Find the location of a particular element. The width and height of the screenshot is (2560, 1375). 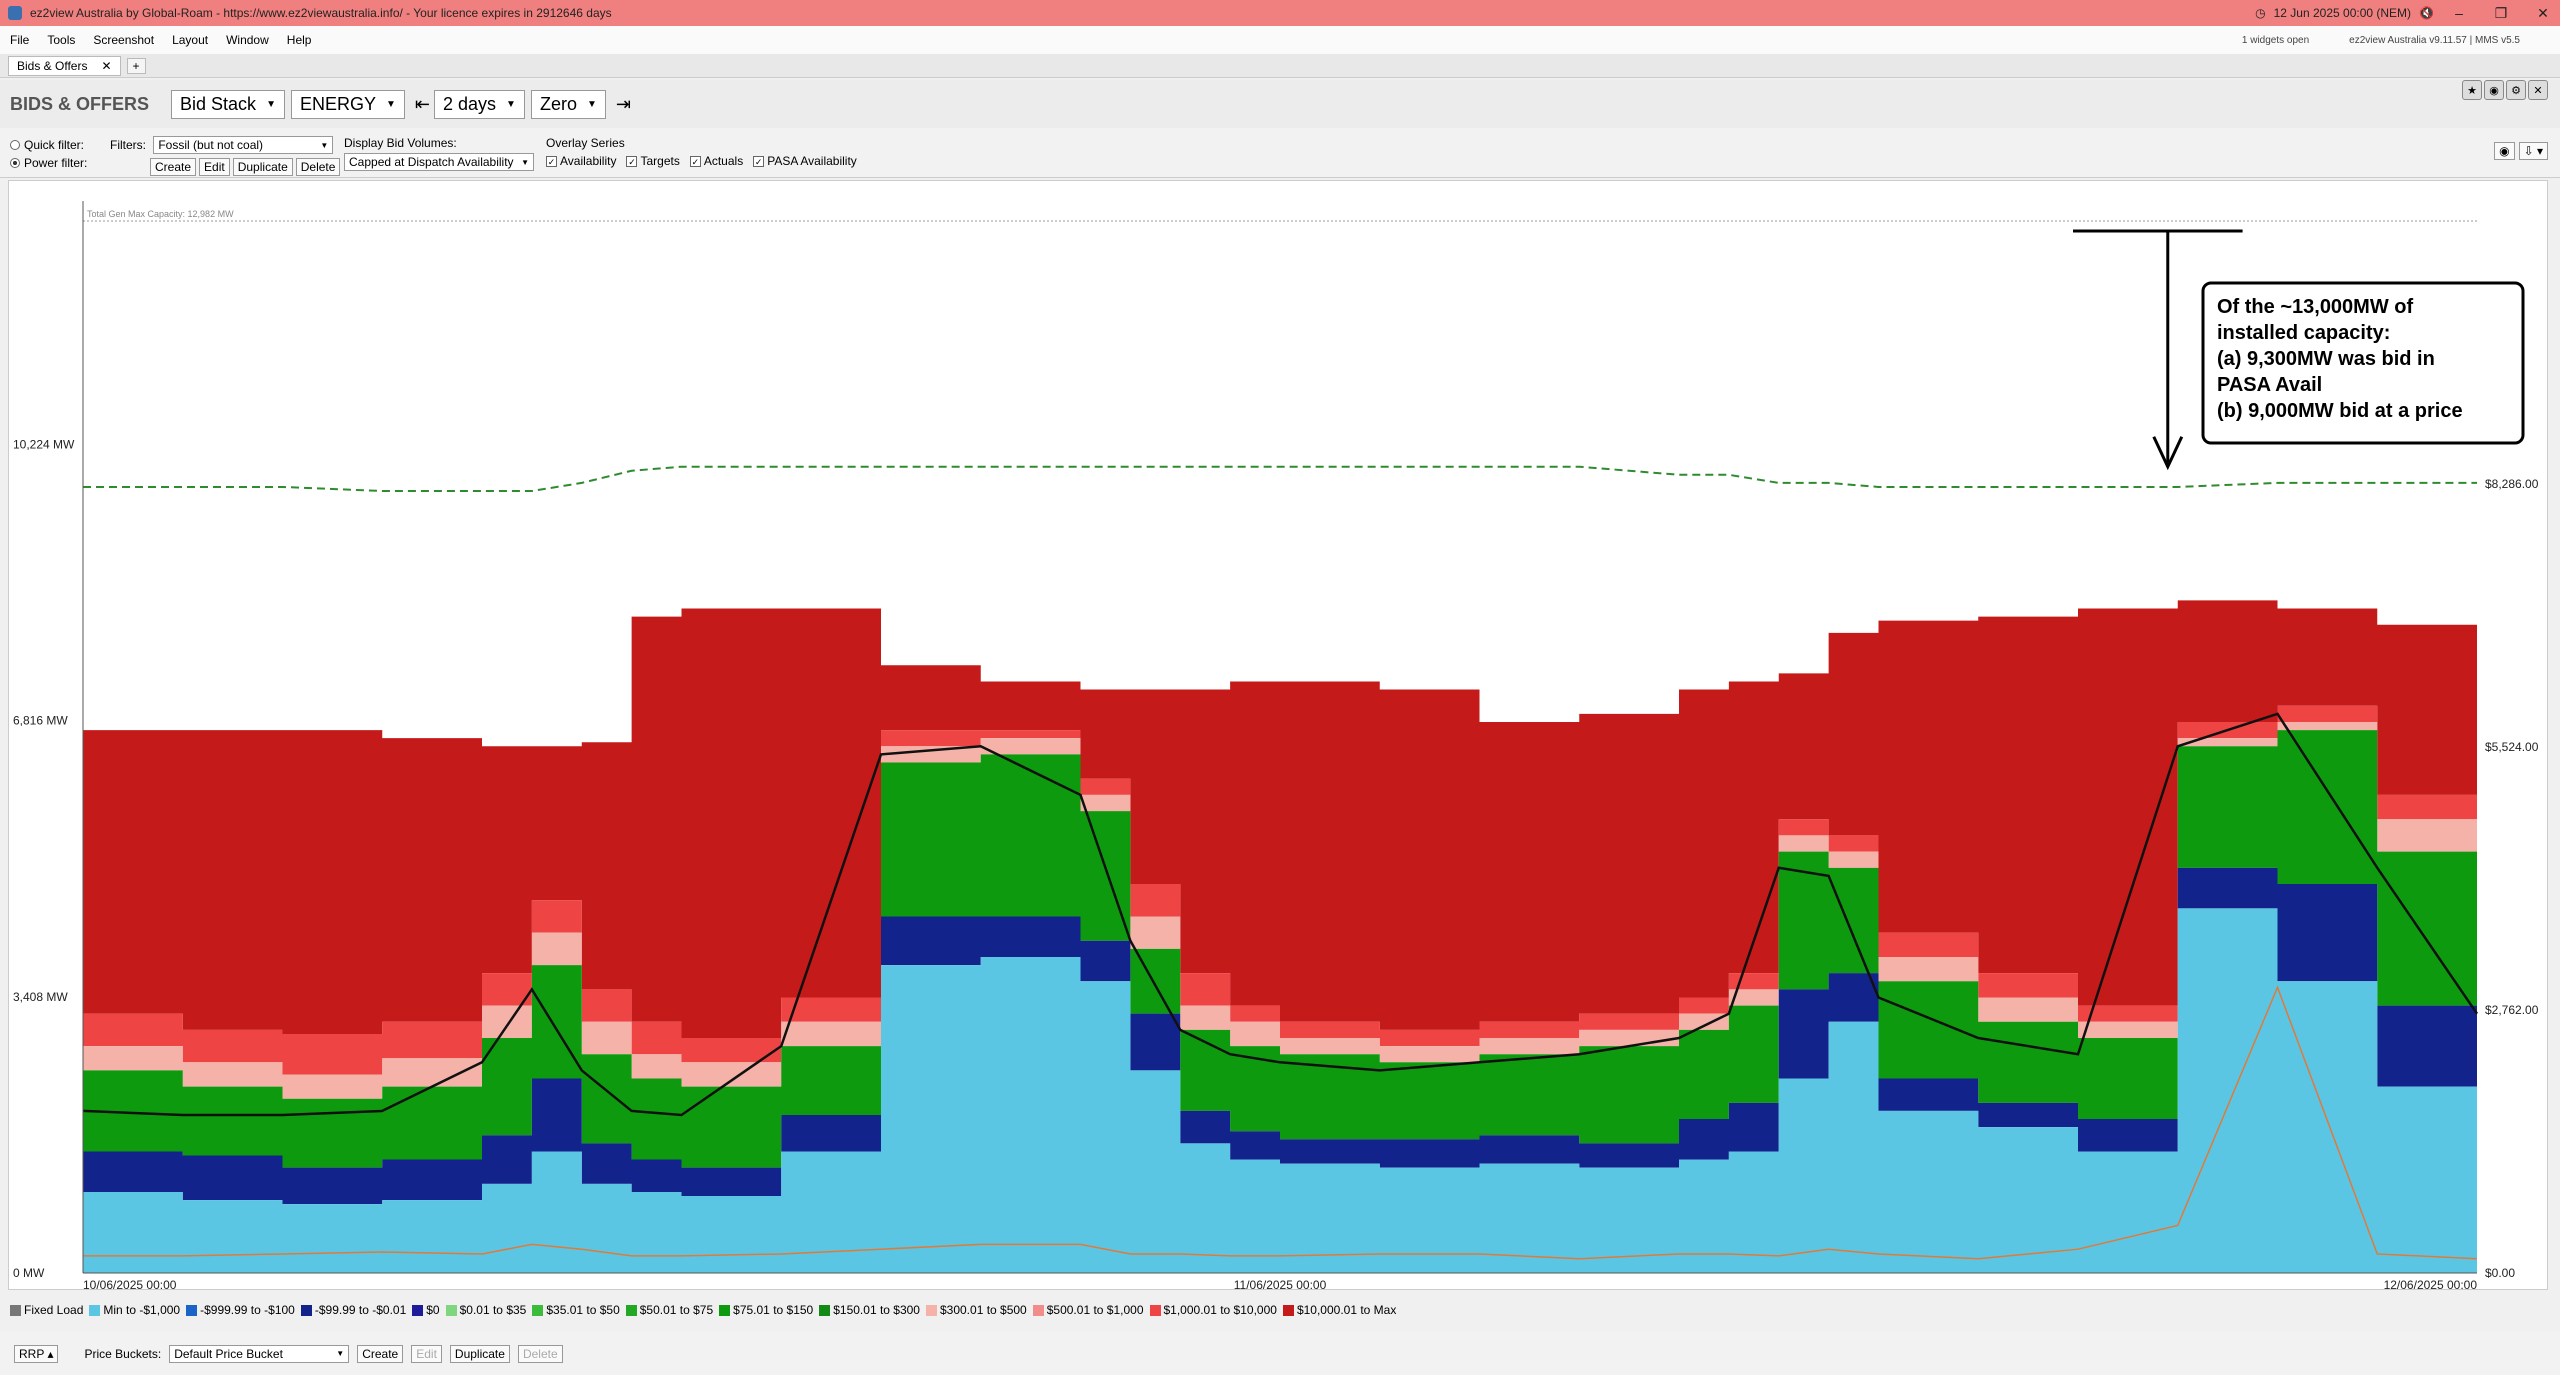

checkbox-label: PASA Availability is located at coordinates (812, 161).